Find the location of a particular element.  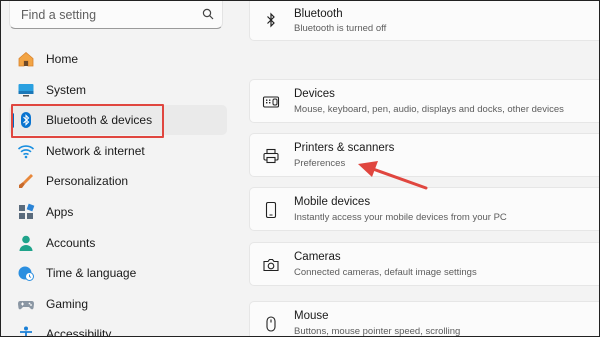

accounts-icon is located at coordinates (26, 243).